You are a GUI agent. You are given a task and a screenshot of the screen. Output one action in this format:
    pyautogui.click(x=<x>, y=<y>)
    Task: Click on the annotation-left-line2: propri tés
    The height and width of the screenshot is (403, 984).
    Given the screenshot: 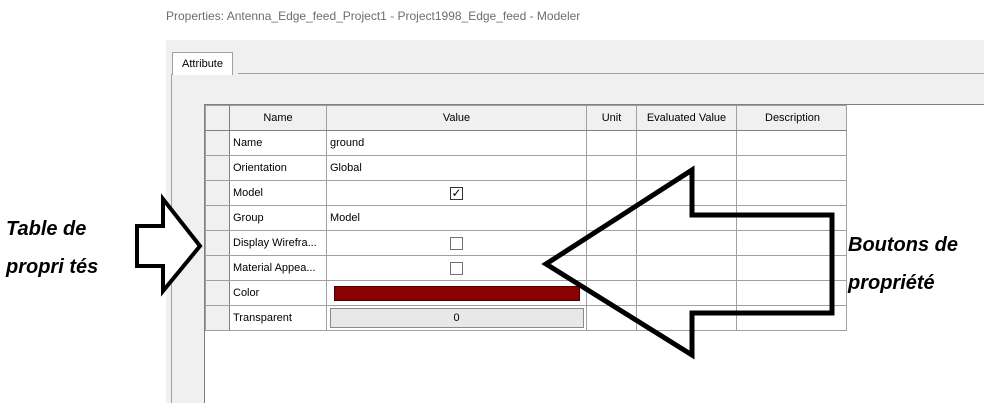 What is the action you would take?
    pyautogui.click(x=52, y=267)
    